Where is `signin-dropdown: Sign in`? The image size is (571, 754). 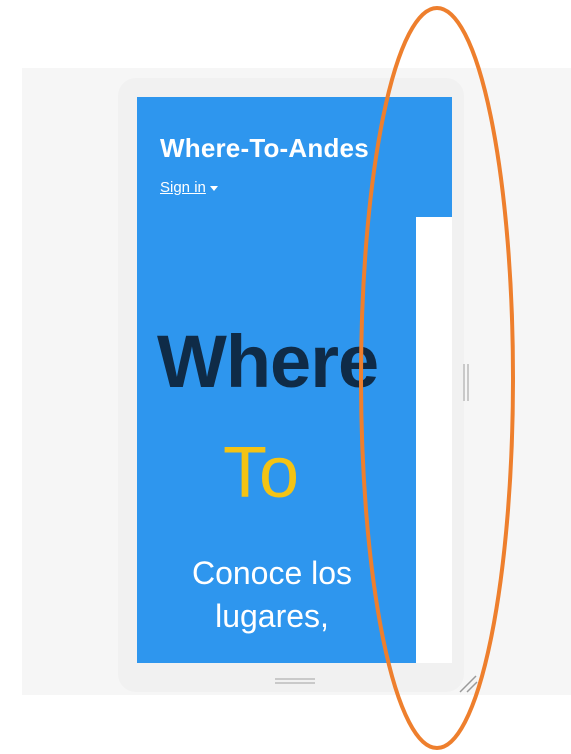
signin-dropdown: Sign in is located at coordinates (189, 187).